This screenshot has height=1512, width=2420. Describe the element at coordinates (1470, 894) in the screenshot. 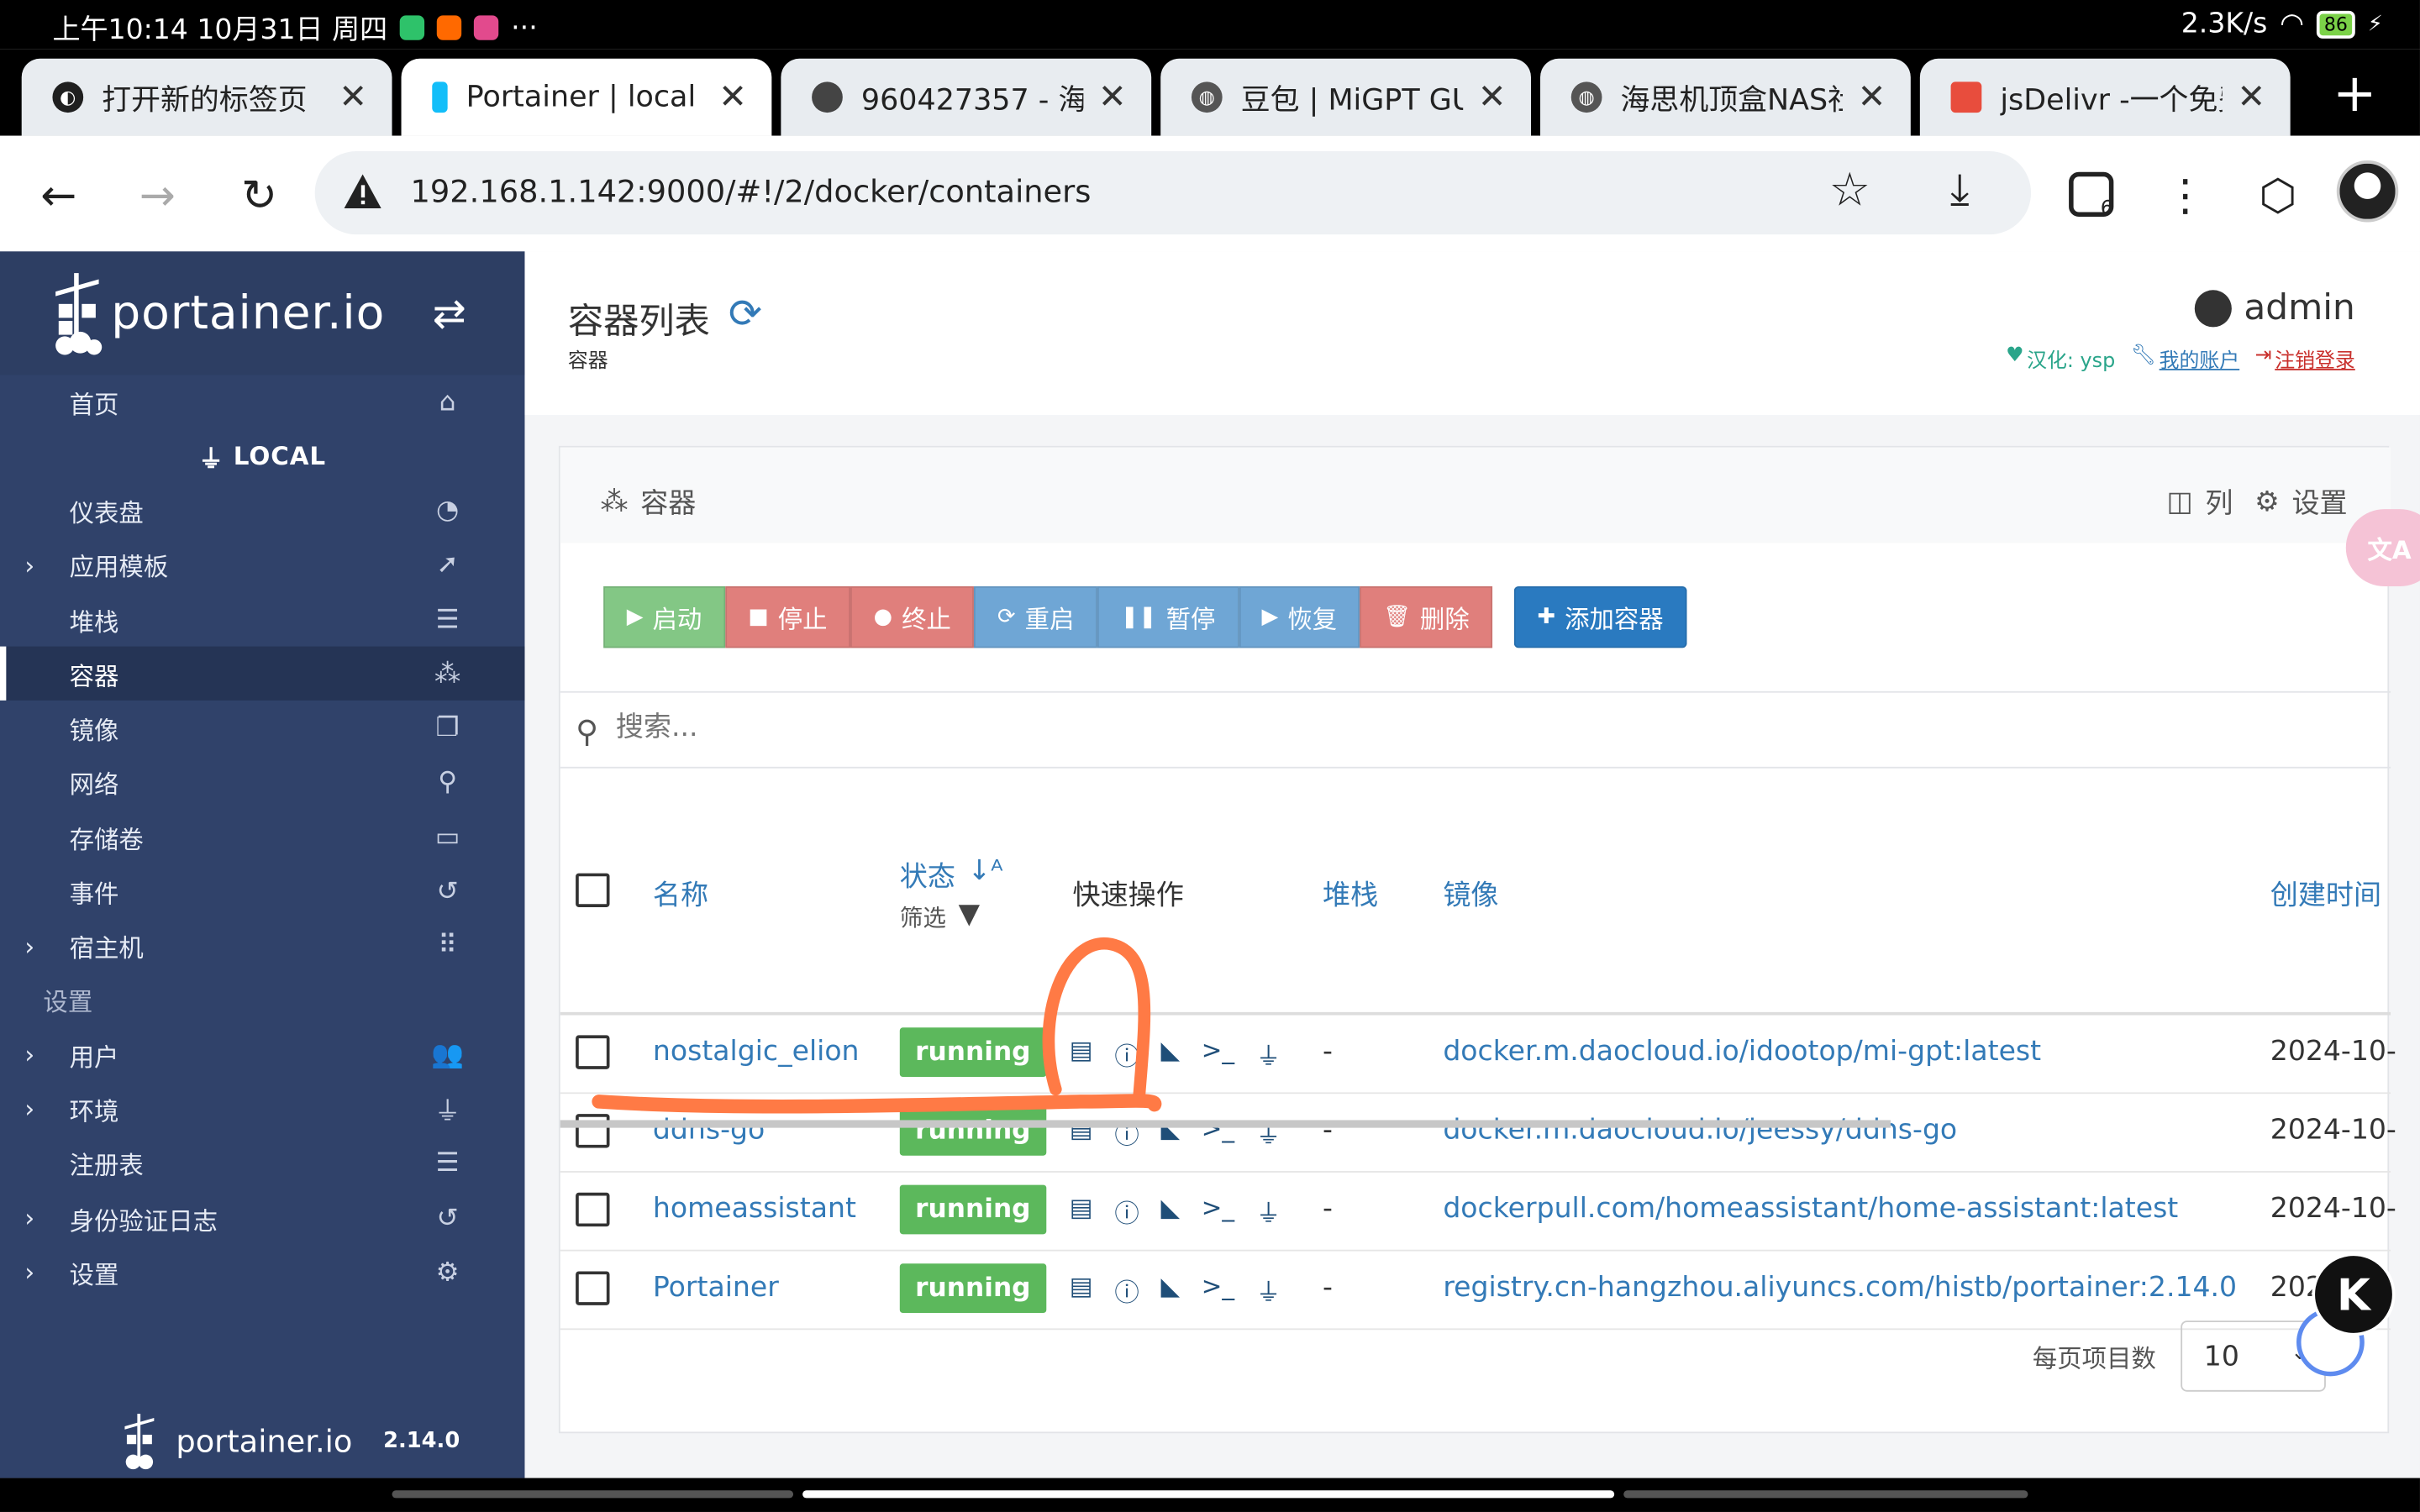

I see `header-image: 镜像` at that location.